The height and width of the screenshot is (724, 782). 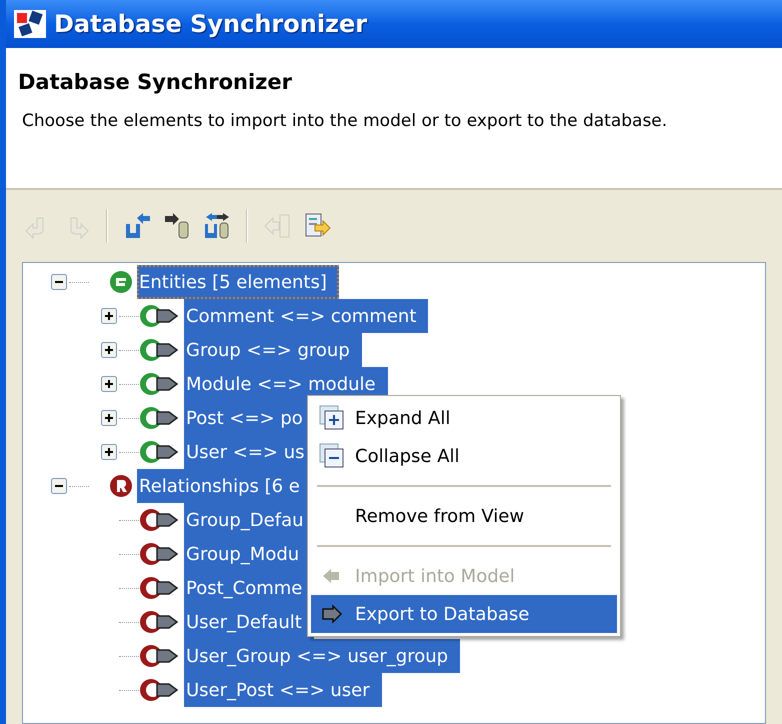 What do you see at coordinates (332, 456) in the screenshot?
I see `collapse-all-icon` at bounding box center [332, 456].